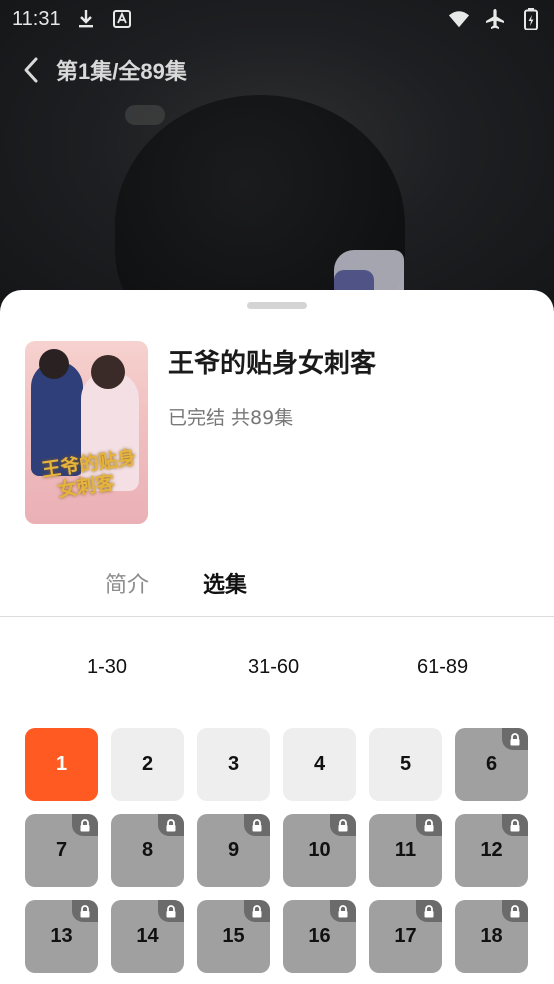 The height and width of the screenshot is (984, 554). I want to click on episode-tile: 3, so click(233, 764).